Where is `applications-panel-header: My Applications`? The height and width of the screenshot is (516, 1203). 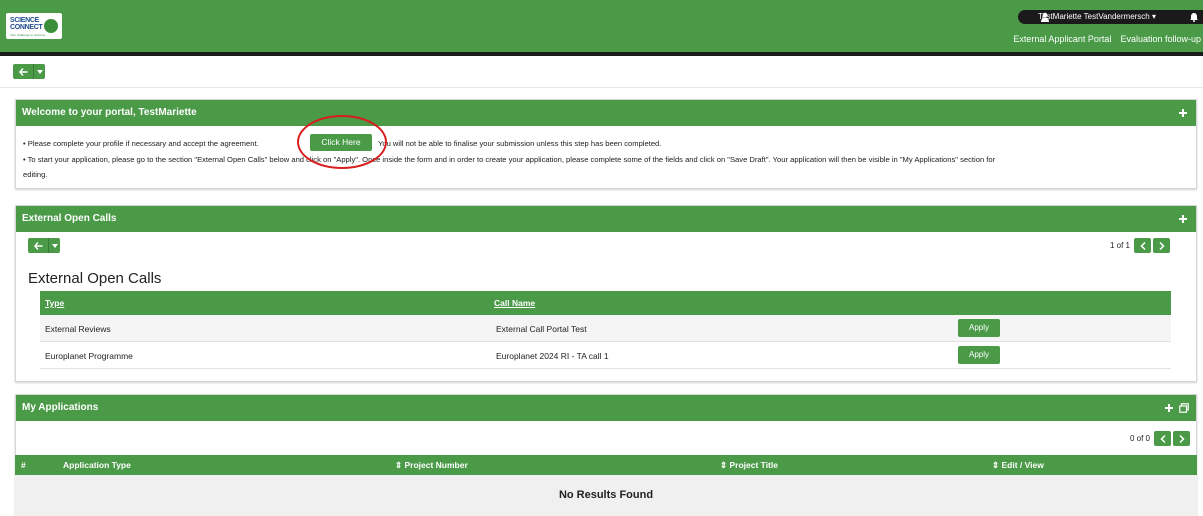
applications-panel-header: My Applications is located at coordinates (606, 408).